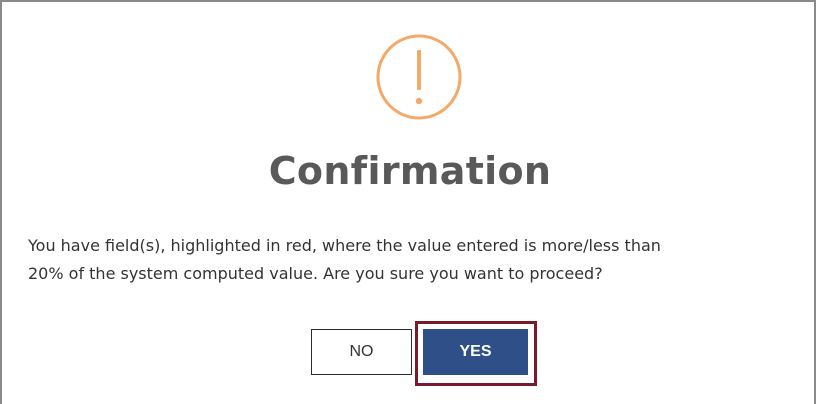 This screenshot has height=404, width=816. What do you see at coordinates (361, 352) in the screenshot?
I see `no-button: NO` at bounding box center [361, 352].